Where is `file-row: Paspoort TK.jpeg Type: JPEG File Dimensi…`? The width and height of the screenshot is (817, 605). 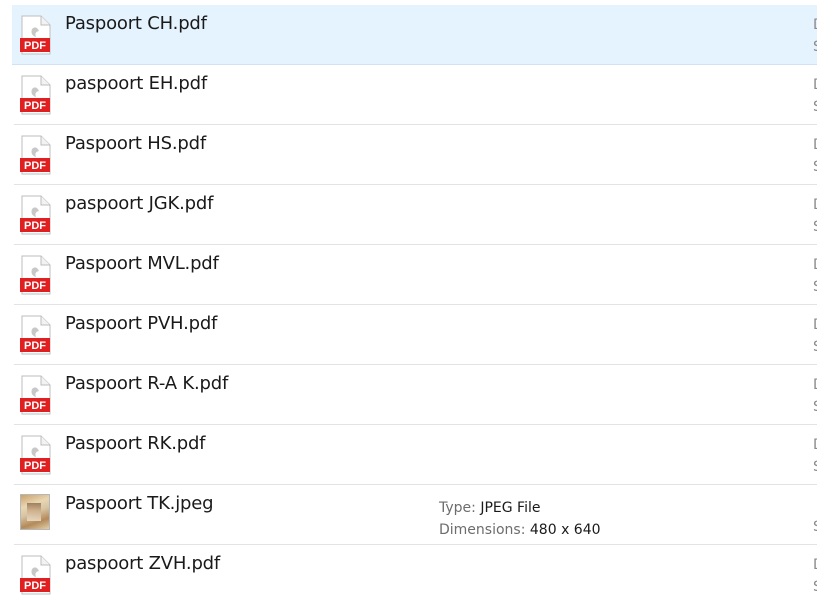 file-row: Paspoort TK.jpeg Type: JPEG File Dimensi… is located at coordinates (415, 515).